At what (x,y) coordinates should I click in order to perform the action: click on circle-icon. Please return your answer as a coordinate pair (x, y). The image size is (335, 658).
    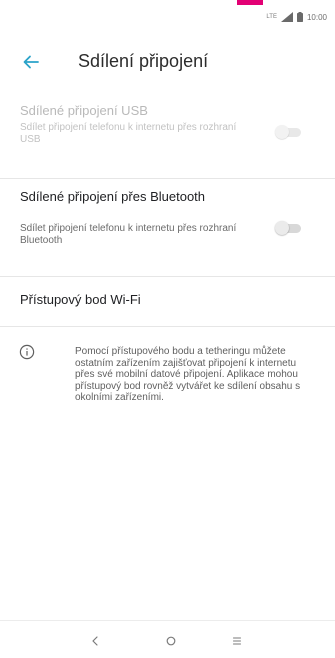
    Looking at the image, I should click on (171, 641).